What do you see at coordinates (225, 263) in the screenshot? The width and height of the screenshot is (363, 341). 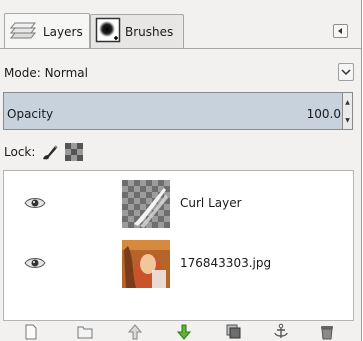 I see `layer-name: 176843303.jpg` at bounding box center [225, 263].